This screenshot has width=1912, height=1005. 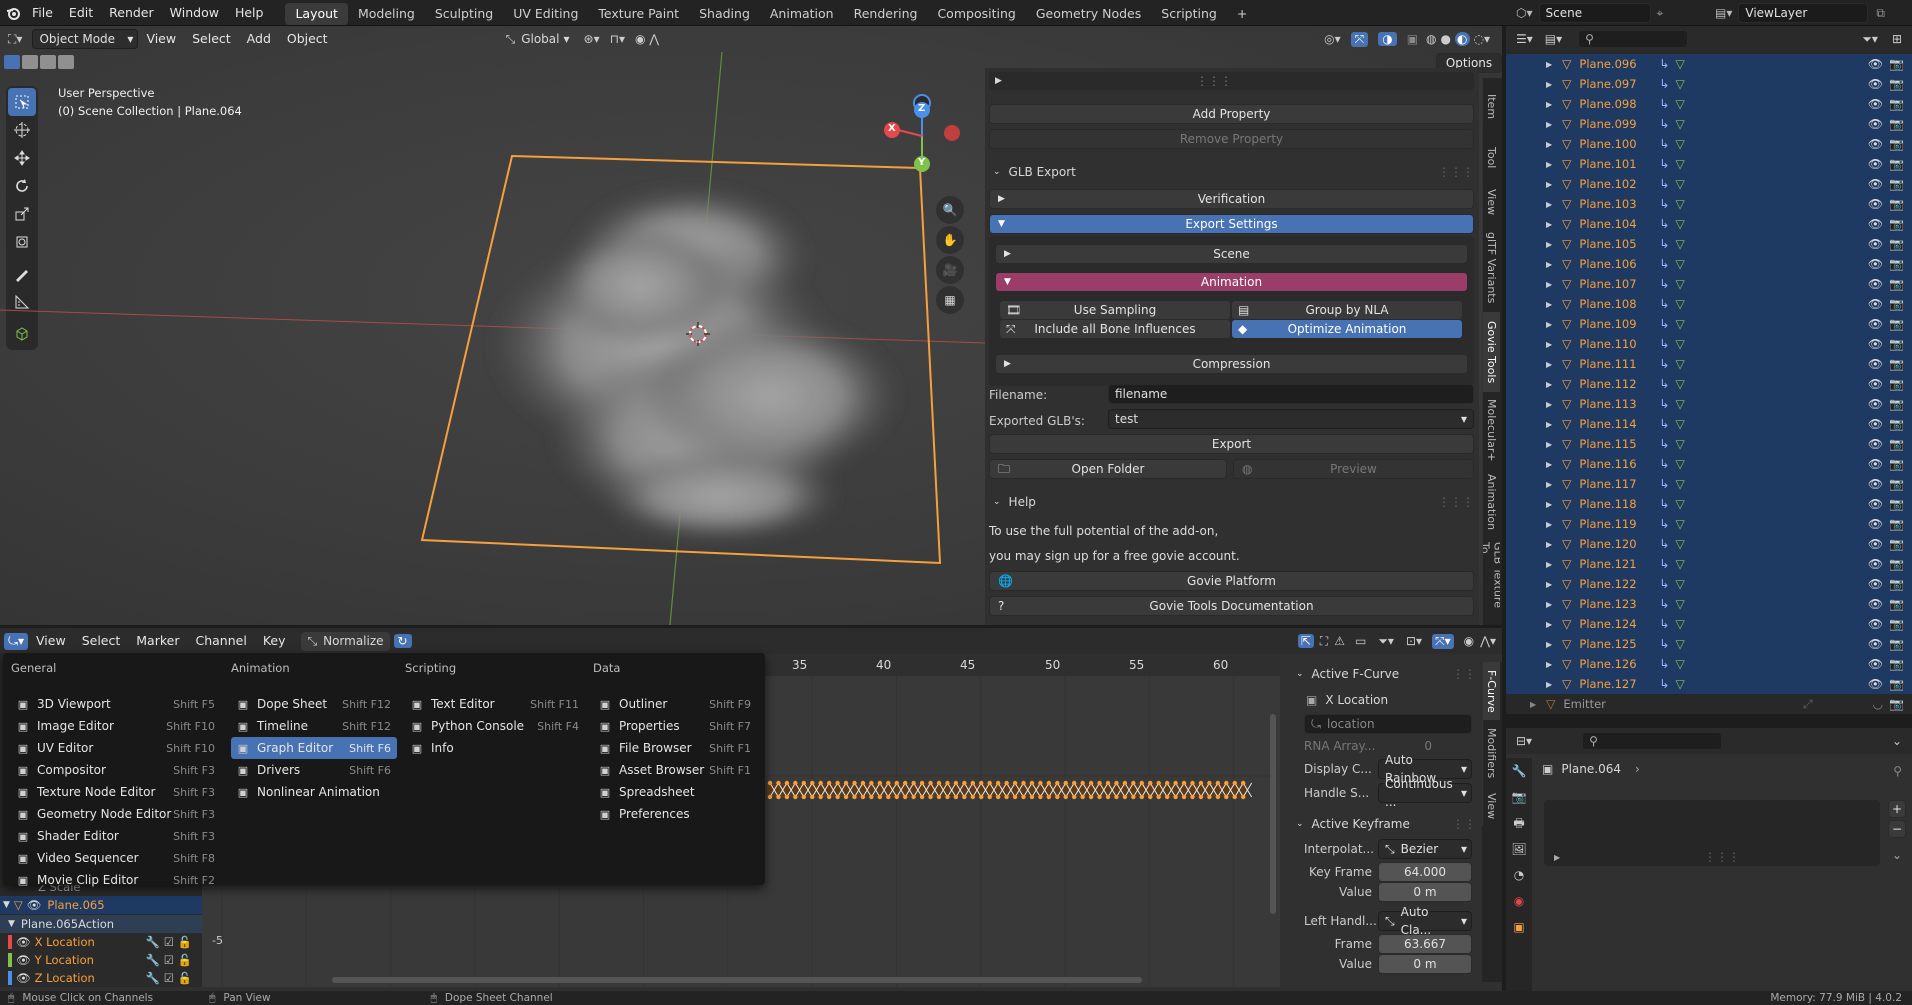 What do you see at coordinates (116, 880) in the screenshot?
I see `menu-item: ▣ Movie Clip Editor Shift F2` at bounding box center [116, 880].